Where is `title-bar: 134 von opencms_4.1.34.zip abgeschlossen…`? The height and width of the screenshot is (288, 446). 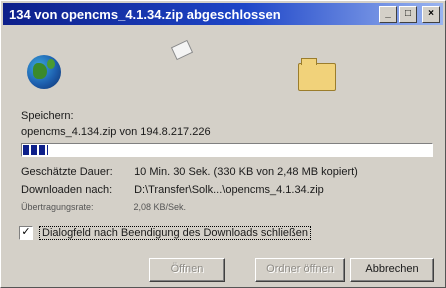
title-bar: 134 von opencms_4.1.34.zip abgeschlossen… is located at coordinates (223, 14).